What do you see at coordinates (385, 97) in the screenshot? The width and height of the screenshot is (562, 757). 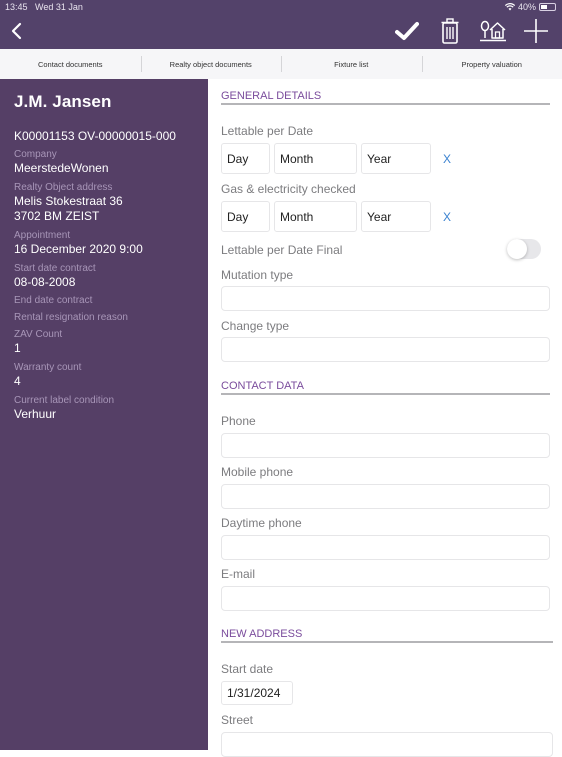 I see `section-general-details: GENERAL DETAILS` at bounding box center [385, 97].